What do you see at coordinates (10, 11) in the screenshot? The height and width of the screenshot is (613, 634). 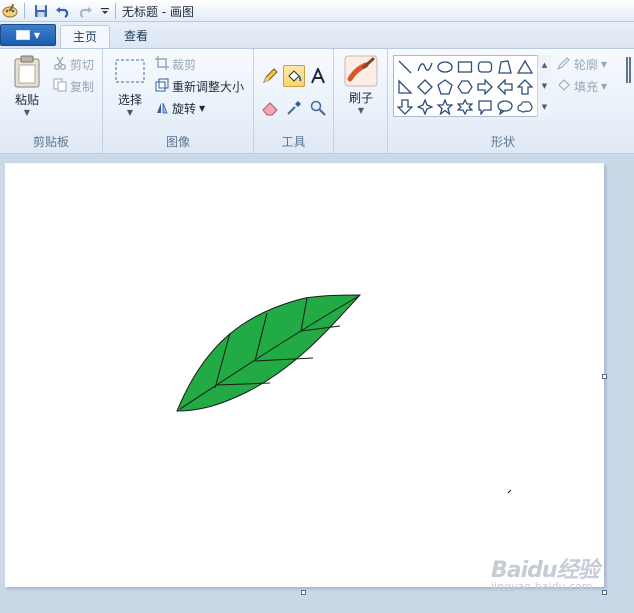 I see `paint-app-icon` at bounding box center [10, 11].